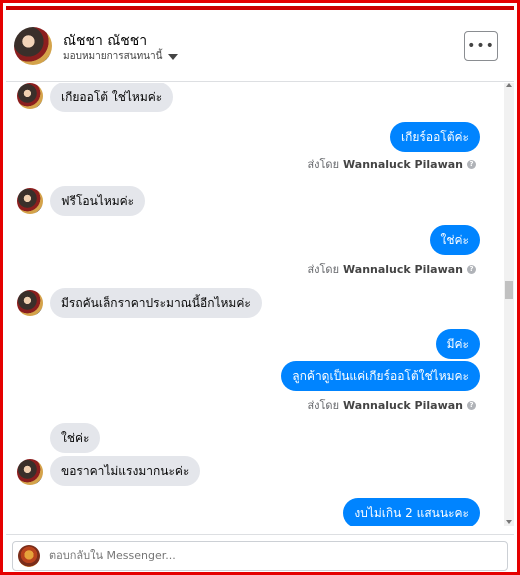 This screenshot has width=520, height=575. Describe the element at coordinates (509, 85) in the screenshot. I see `scroll-up-icon` at that location.